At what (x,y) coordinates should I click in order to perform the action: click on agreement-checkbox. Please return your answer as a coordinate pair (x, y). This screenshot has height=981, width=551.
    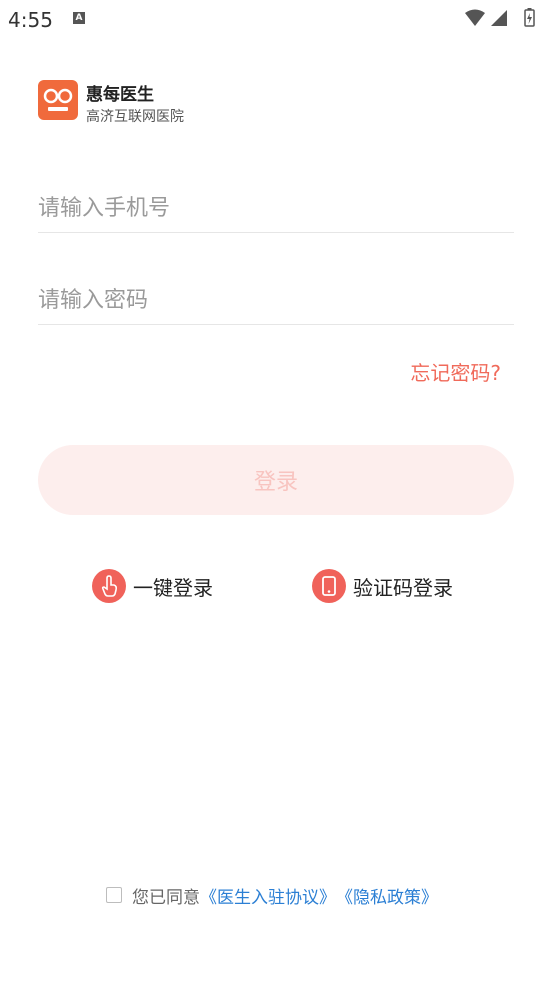
    Looking at the image, I should click on (114, 895).